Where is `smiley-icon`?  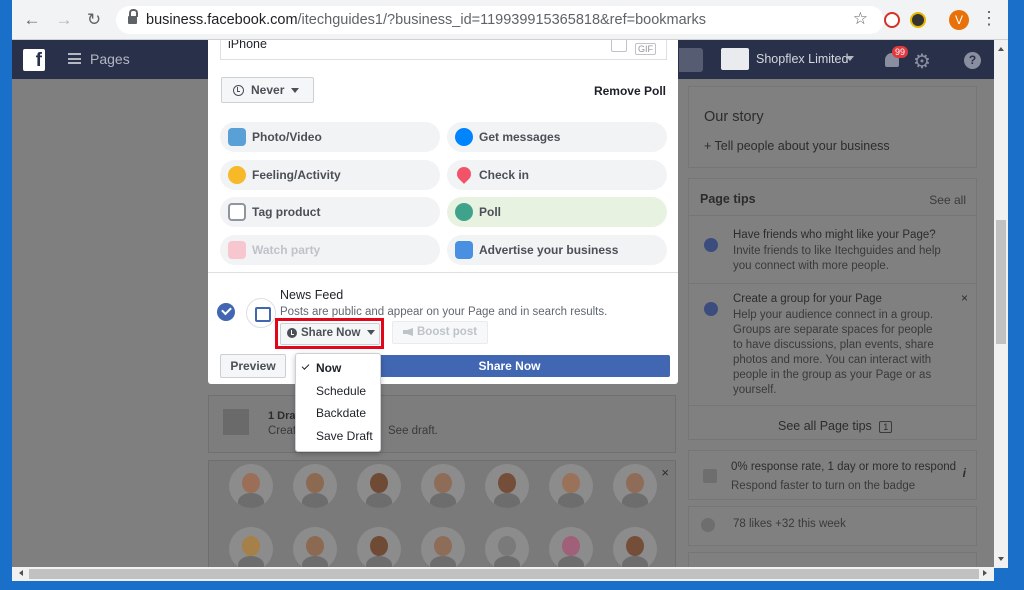 smiley-icon is located at coordinates (237, 175).